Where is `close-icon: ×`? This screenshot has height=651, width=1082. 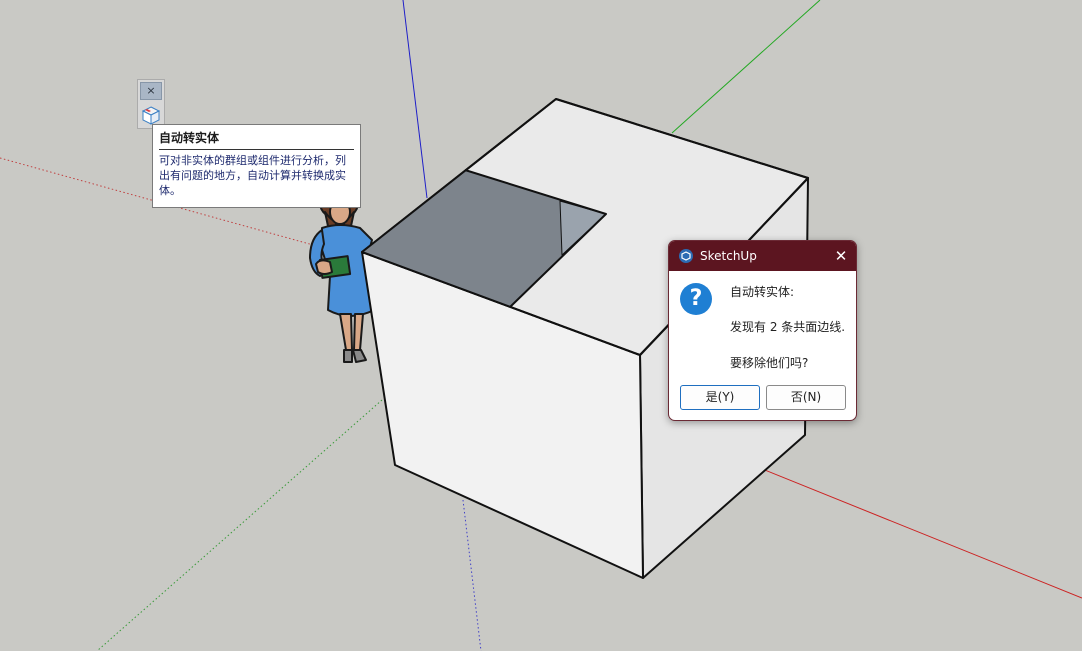 close-icon: × is located at coordinates (151, 90).